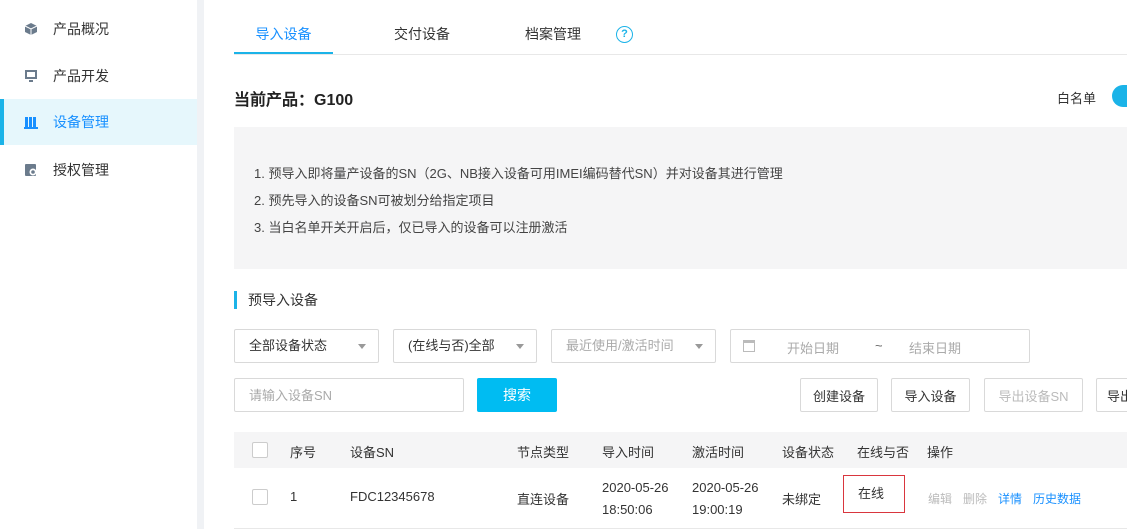 The image size is (1127, 529). I want to click on table-header: 序号 设备SN 节点类型 导入时间 激活时间 设备状态 在线与否 操作, so click(680, 450).